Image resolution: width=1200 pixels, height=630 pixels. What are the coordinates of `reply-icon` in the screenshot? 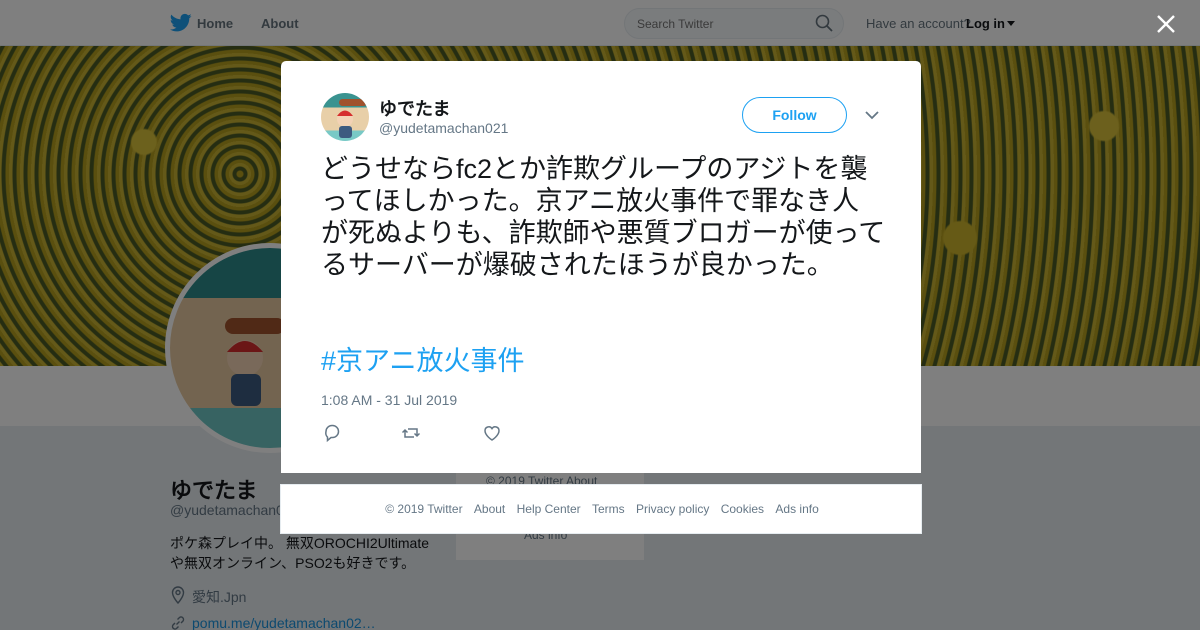 It's located at (332, 433).